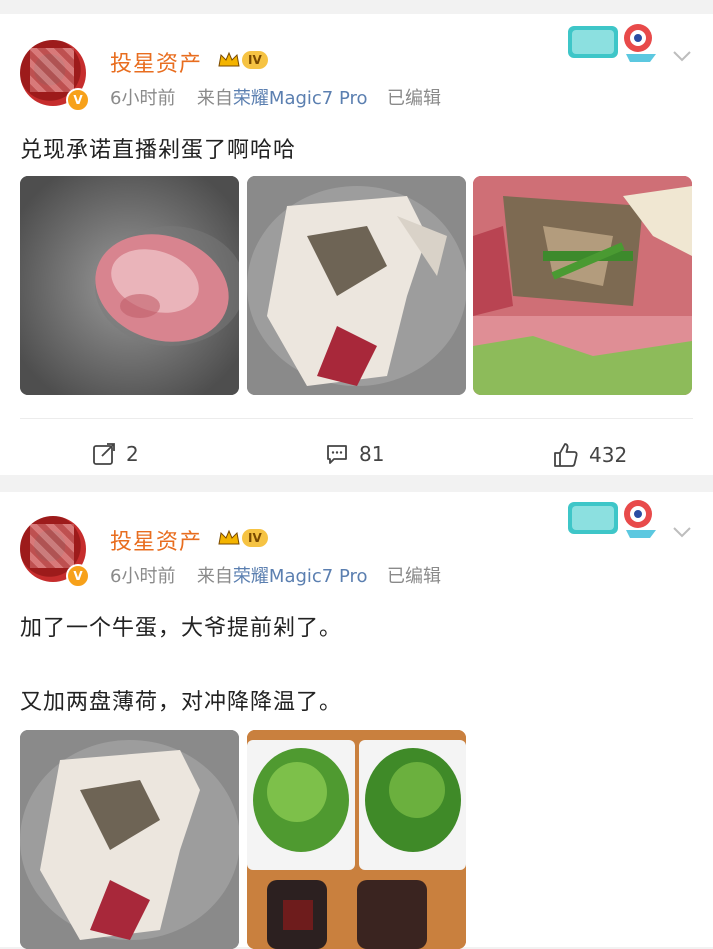 The height and width of the screenshot is (949, 713). I want to click on repost-button: 2, so click(115, 454).